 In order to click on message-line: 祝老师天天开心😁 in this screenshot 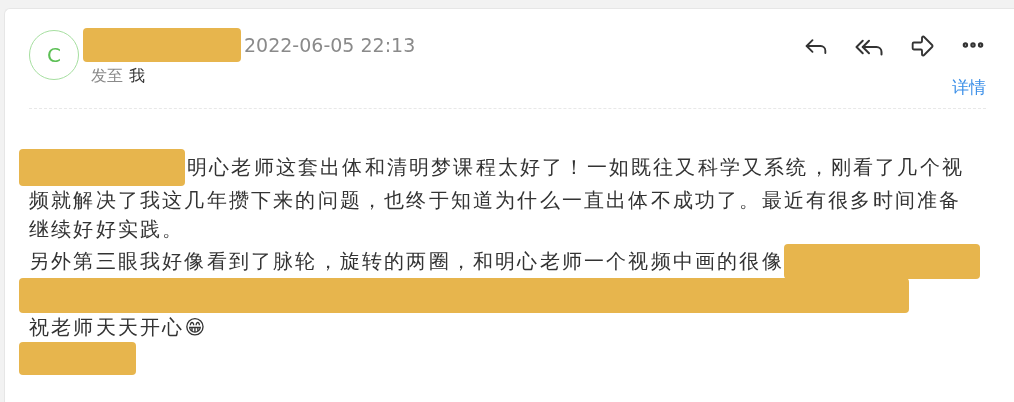, I will do `click(119, 327)`.